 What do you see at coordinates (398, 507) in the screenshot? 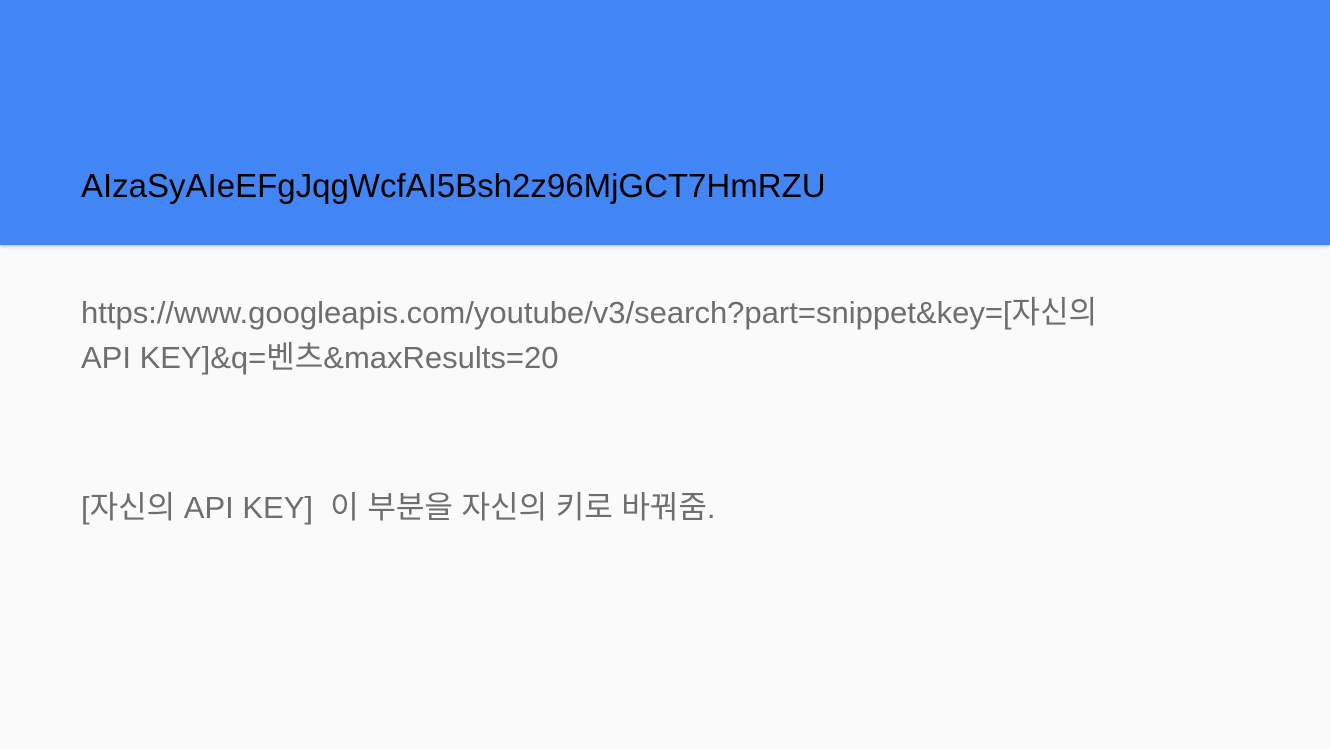
I see `instruction-note: [자신의 API KEY] 이 부분을 자신의 키로 바꿔줌.` at bounding box center [398, 507].